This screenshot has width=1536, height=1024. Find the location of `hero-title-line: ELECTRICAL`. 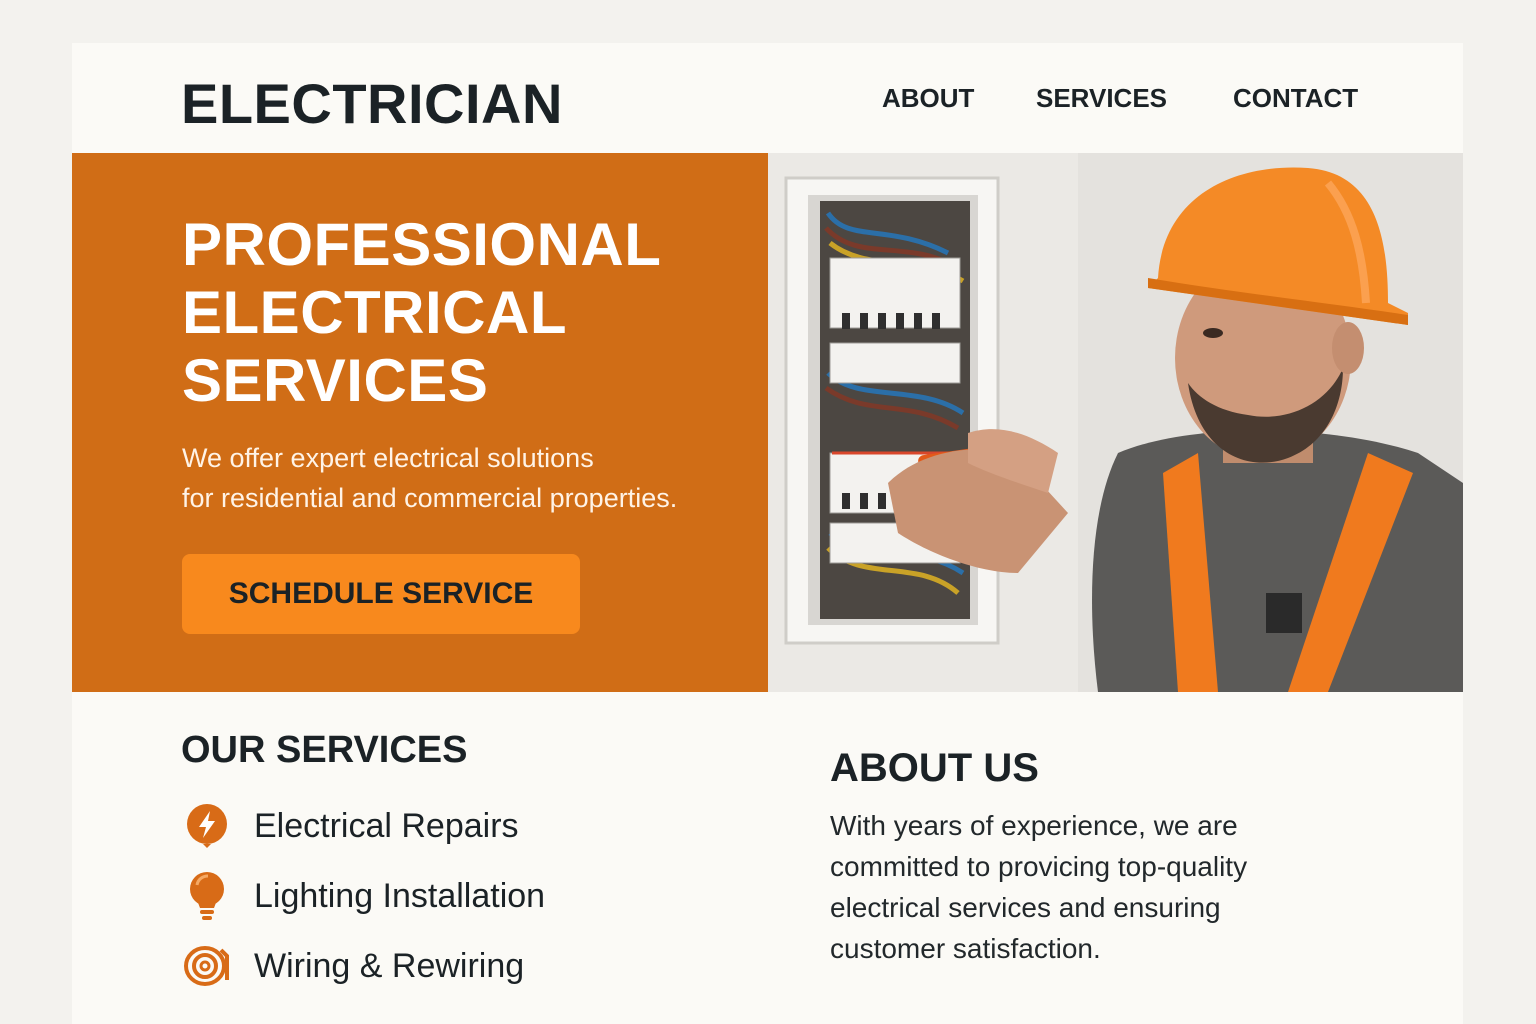

hero-title-line: ELECTRICAL is located at coordinates (374, 312).